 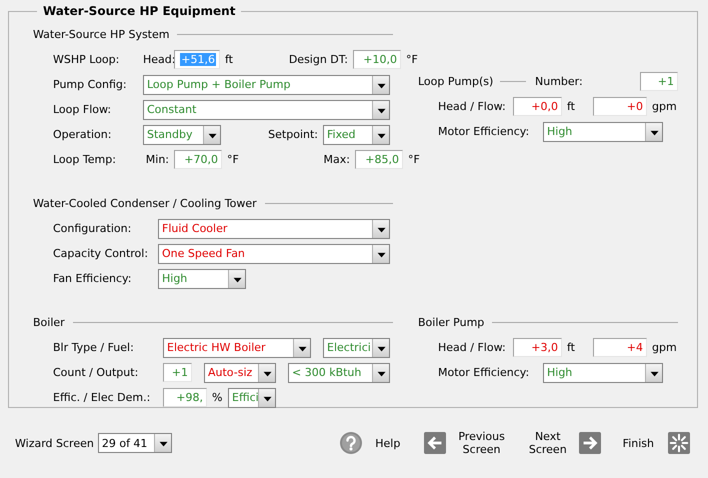 I want to click on field-label: Effic. / Elec Dem.:, so click(x=102, y=397).